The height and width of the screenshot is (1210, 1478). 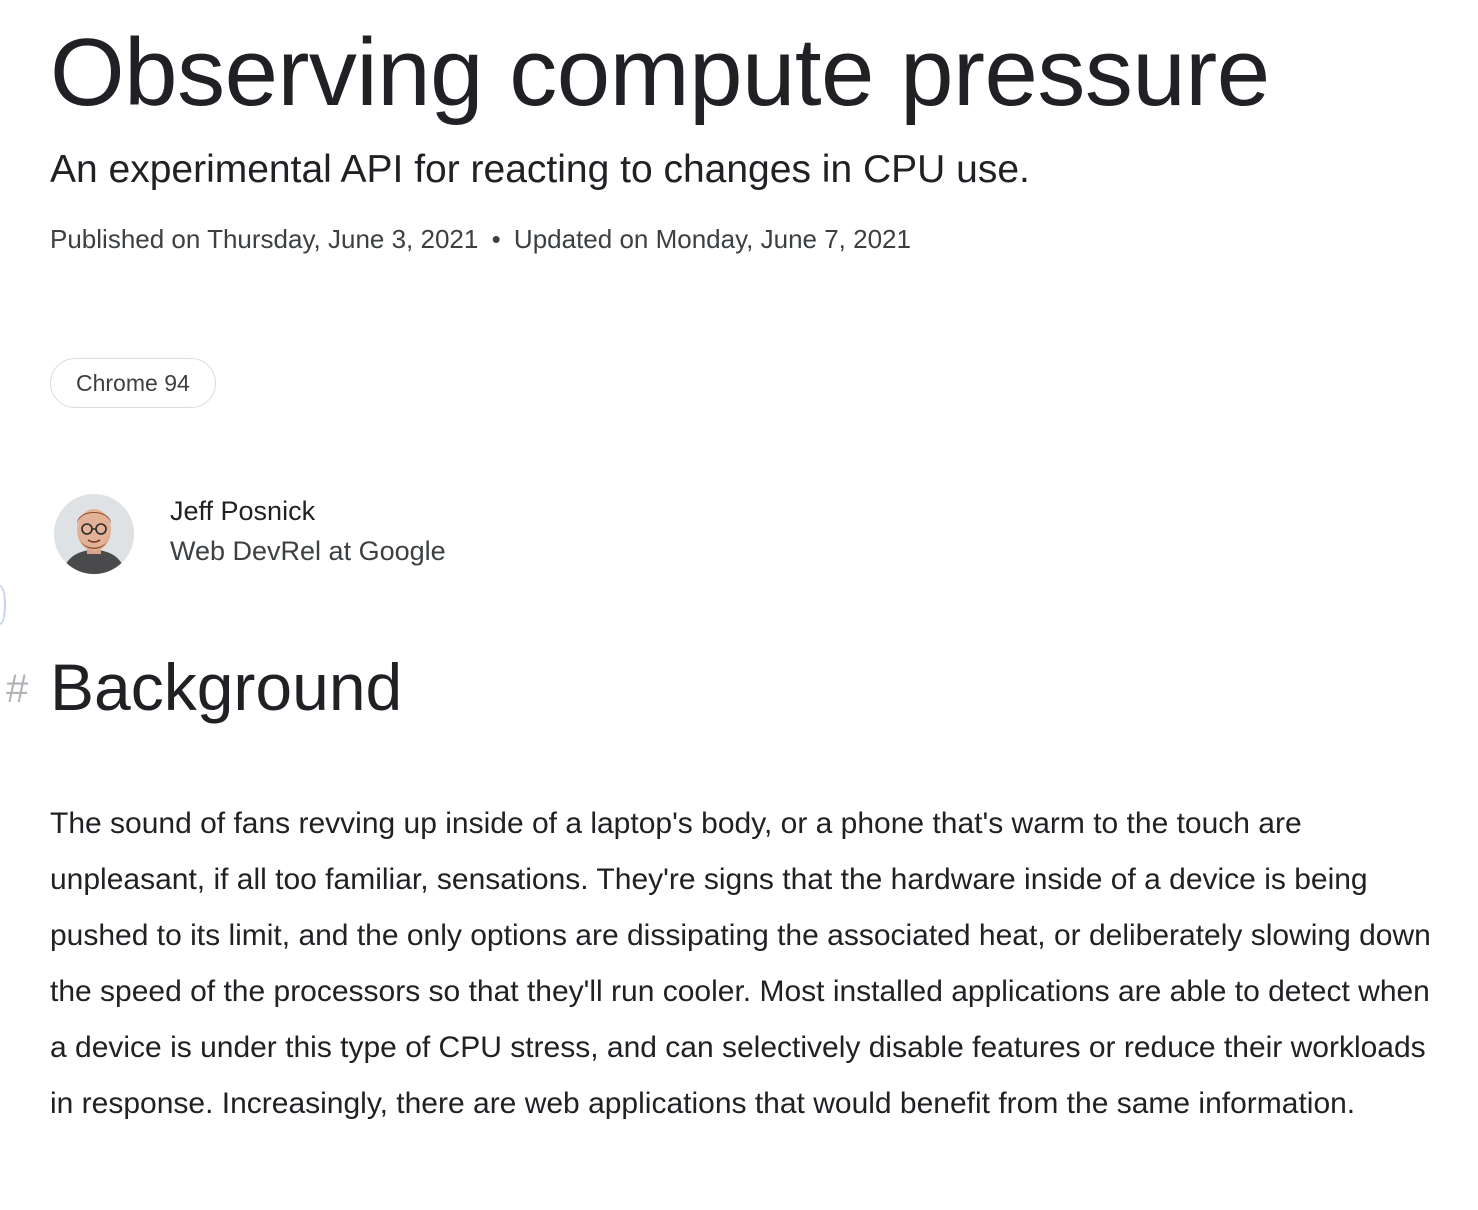 What do you see at coordinates (428, 688) in the screenshot?
I see `section-background: # Background` at bounding box center [428, 688].